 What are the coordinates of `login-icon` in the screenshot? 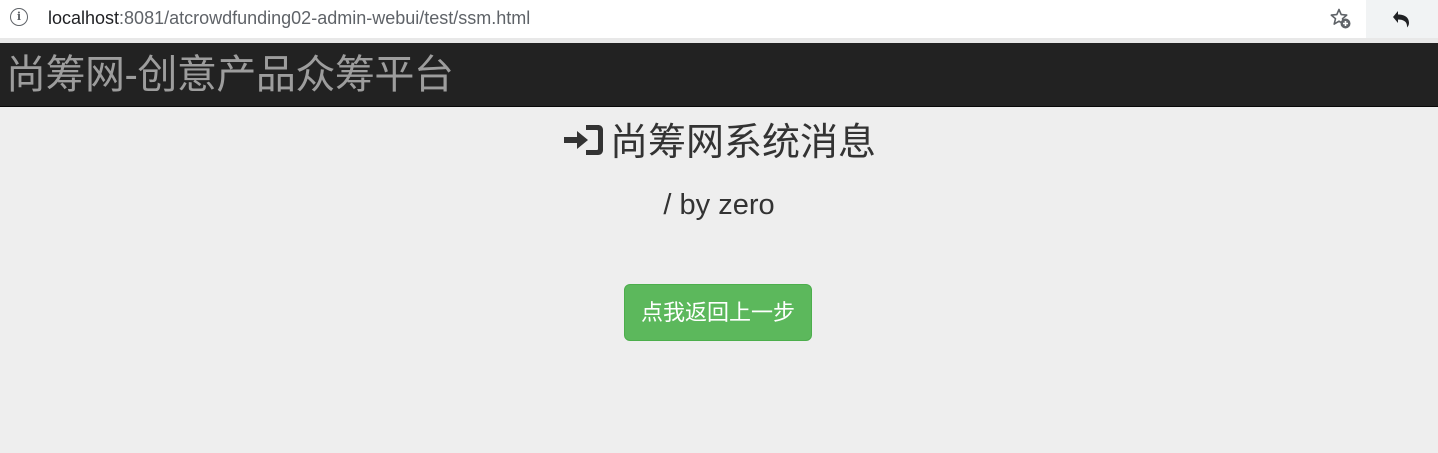 It's located at (583, 140).